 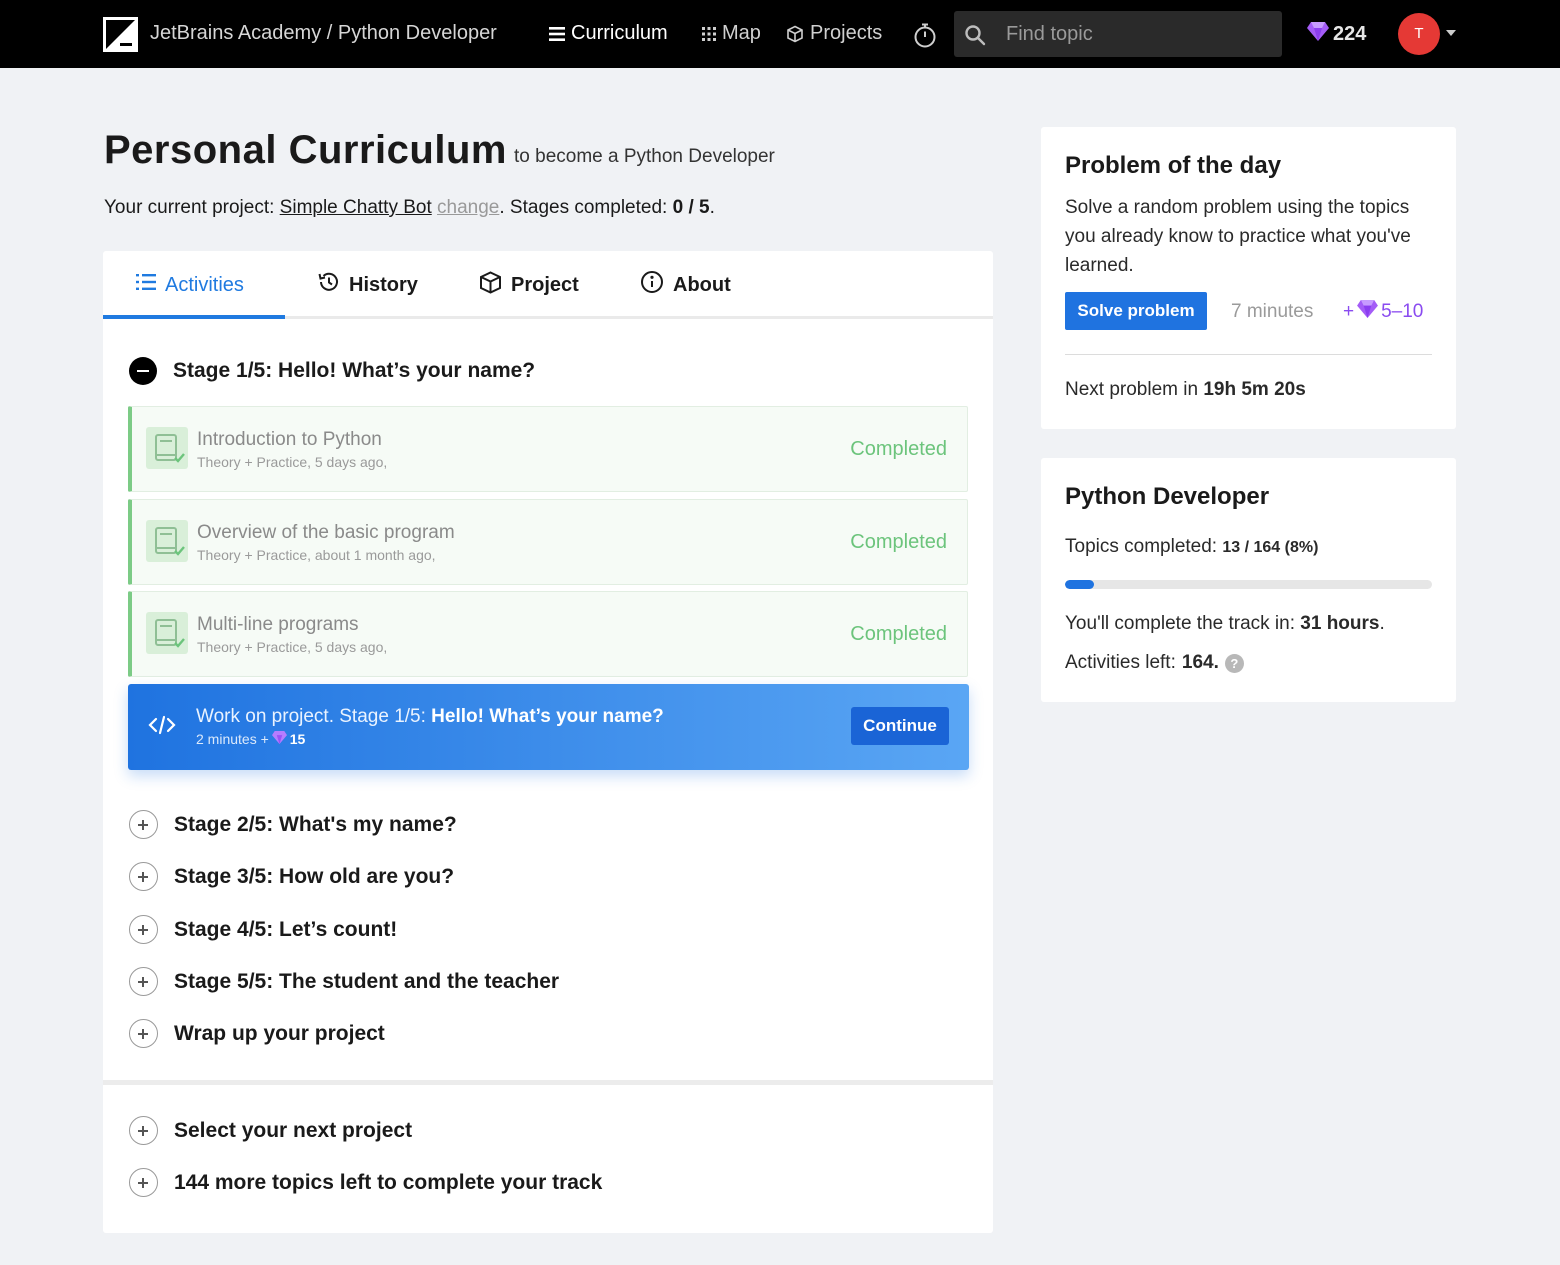 What do you see at coordinates (1167, 496) in the screenshot?
I see `track-title: Python Developer` at bounding box center [1167, 496].